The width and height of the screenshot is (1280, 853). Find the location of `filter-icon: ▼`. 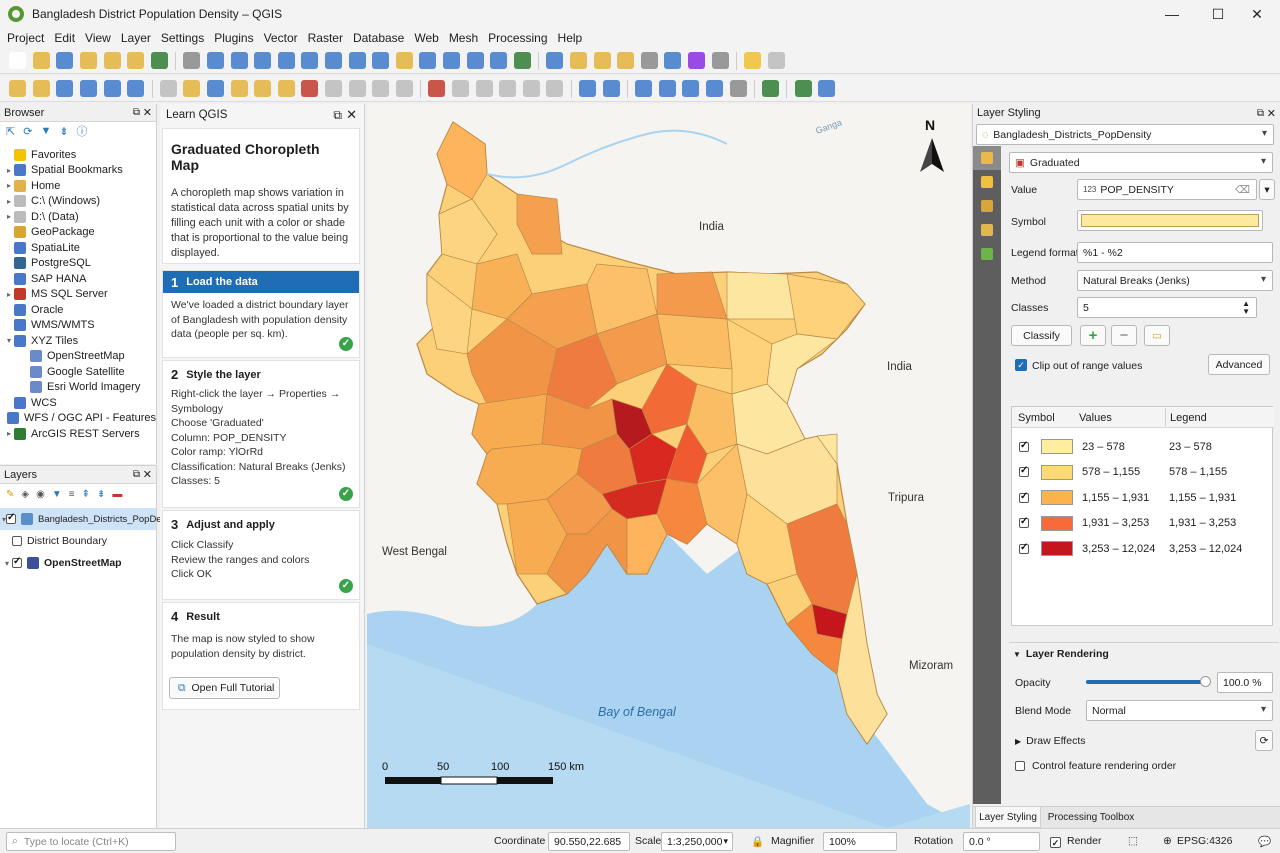

filter-icon: ▼ is located at coordinates (45, 131).